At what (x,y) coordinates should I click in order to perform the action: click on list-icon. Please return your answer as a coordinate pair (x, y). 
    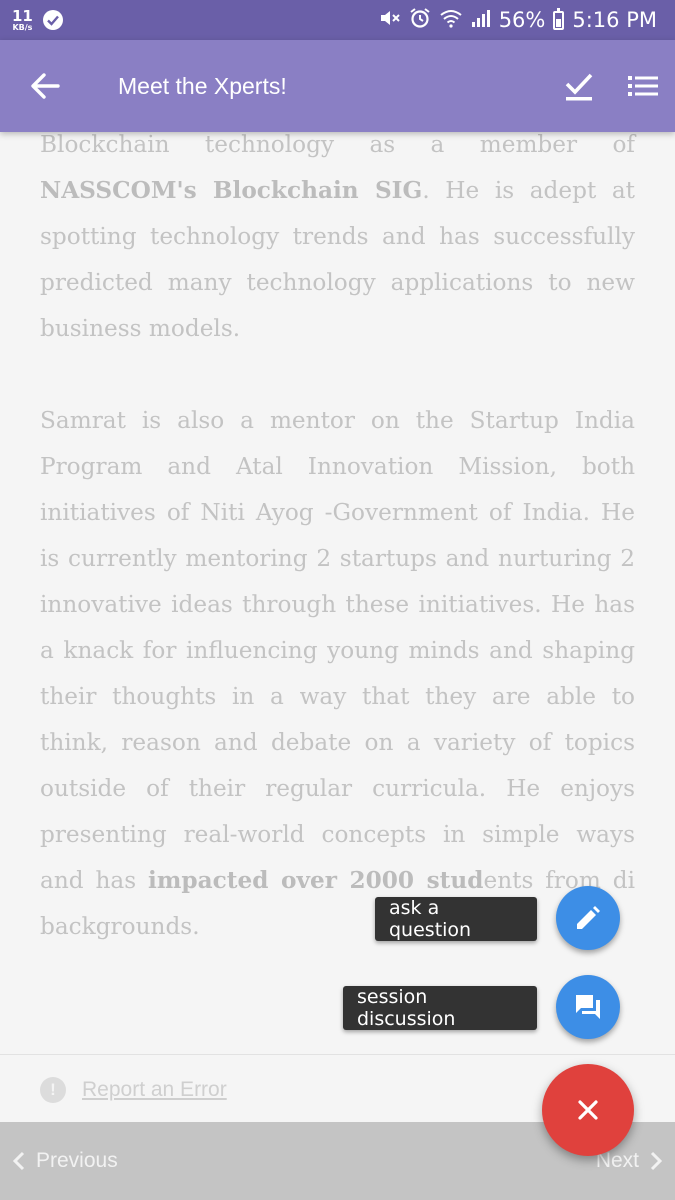
    Looking at the image, I should click on (643, 86).